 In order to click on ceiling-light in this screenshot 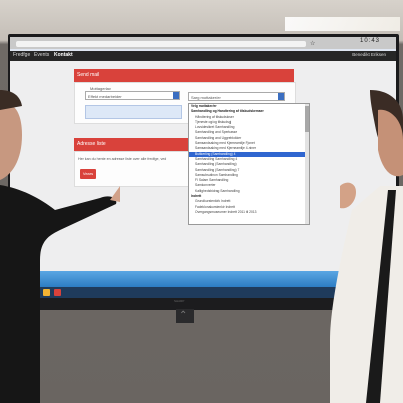, I will do `click(342, 24)`.